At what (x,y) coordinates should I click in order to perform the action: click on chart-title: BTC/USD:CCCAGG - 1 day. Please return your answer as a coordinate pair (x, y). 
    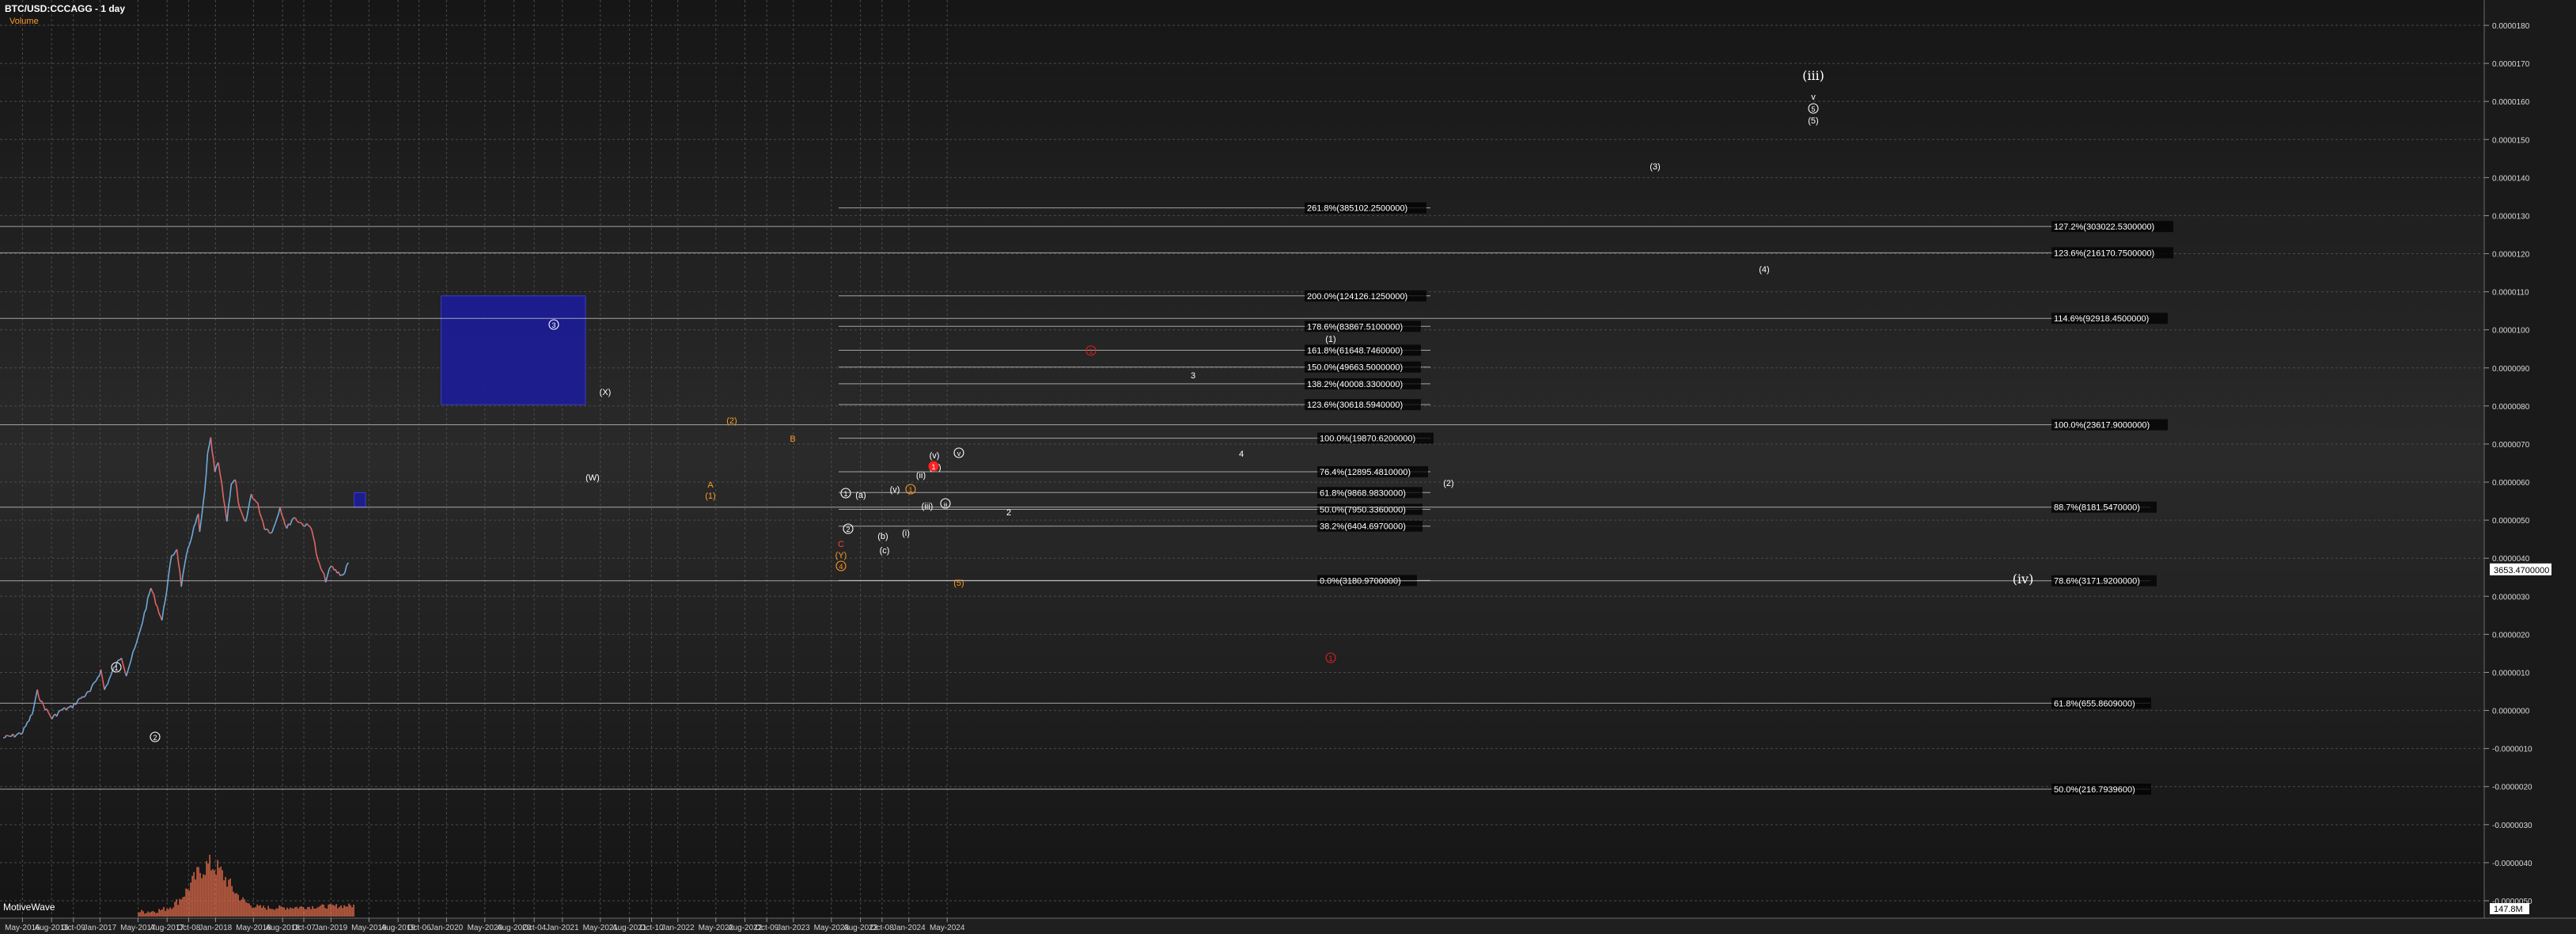
    Looking at the image, I should click on (65, 8).